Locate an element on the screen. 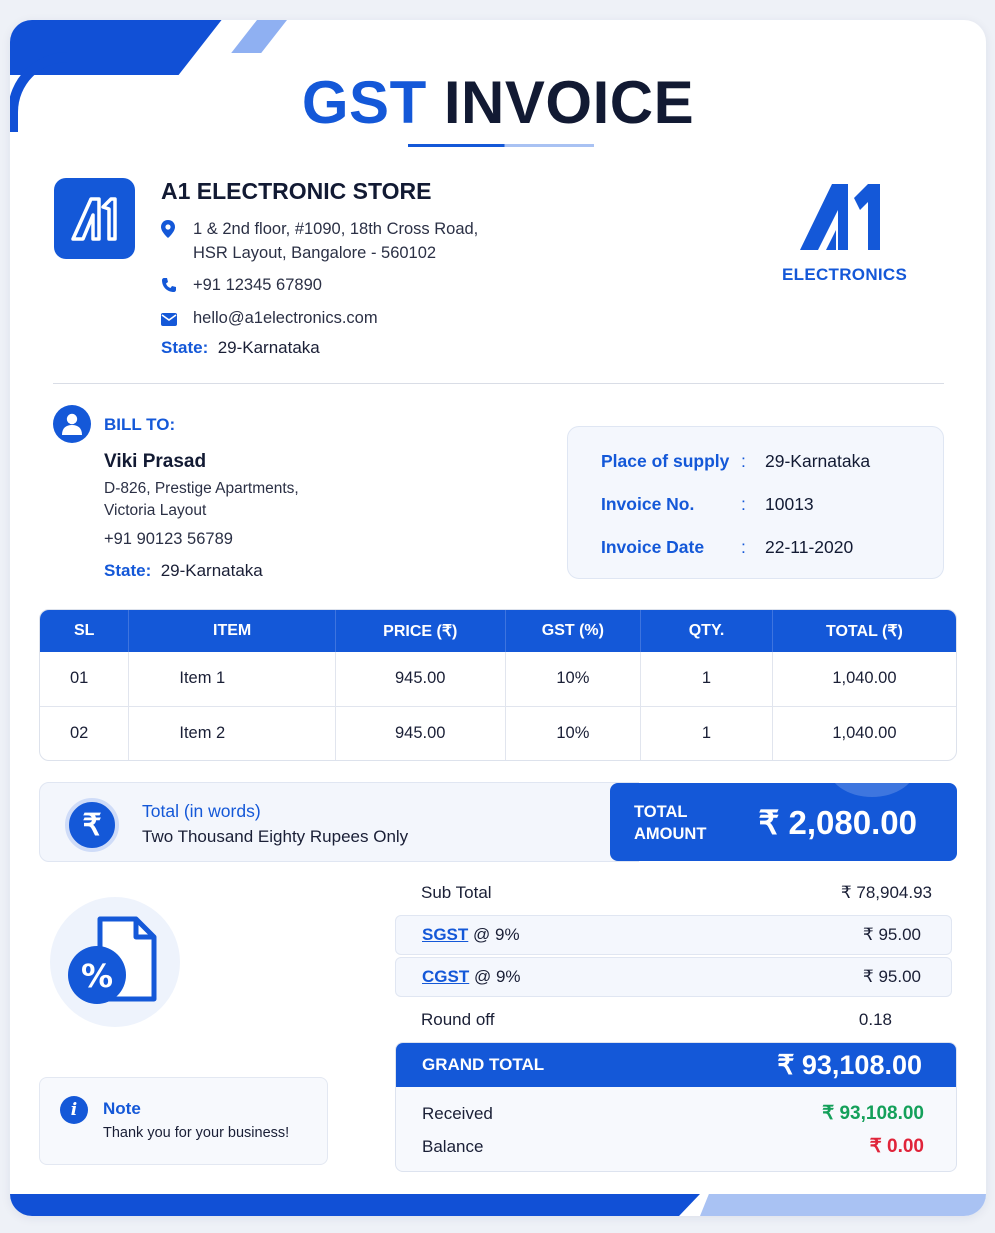  received-row: Received ₹ 93,108.00 is located at coordinates (673, 1113).